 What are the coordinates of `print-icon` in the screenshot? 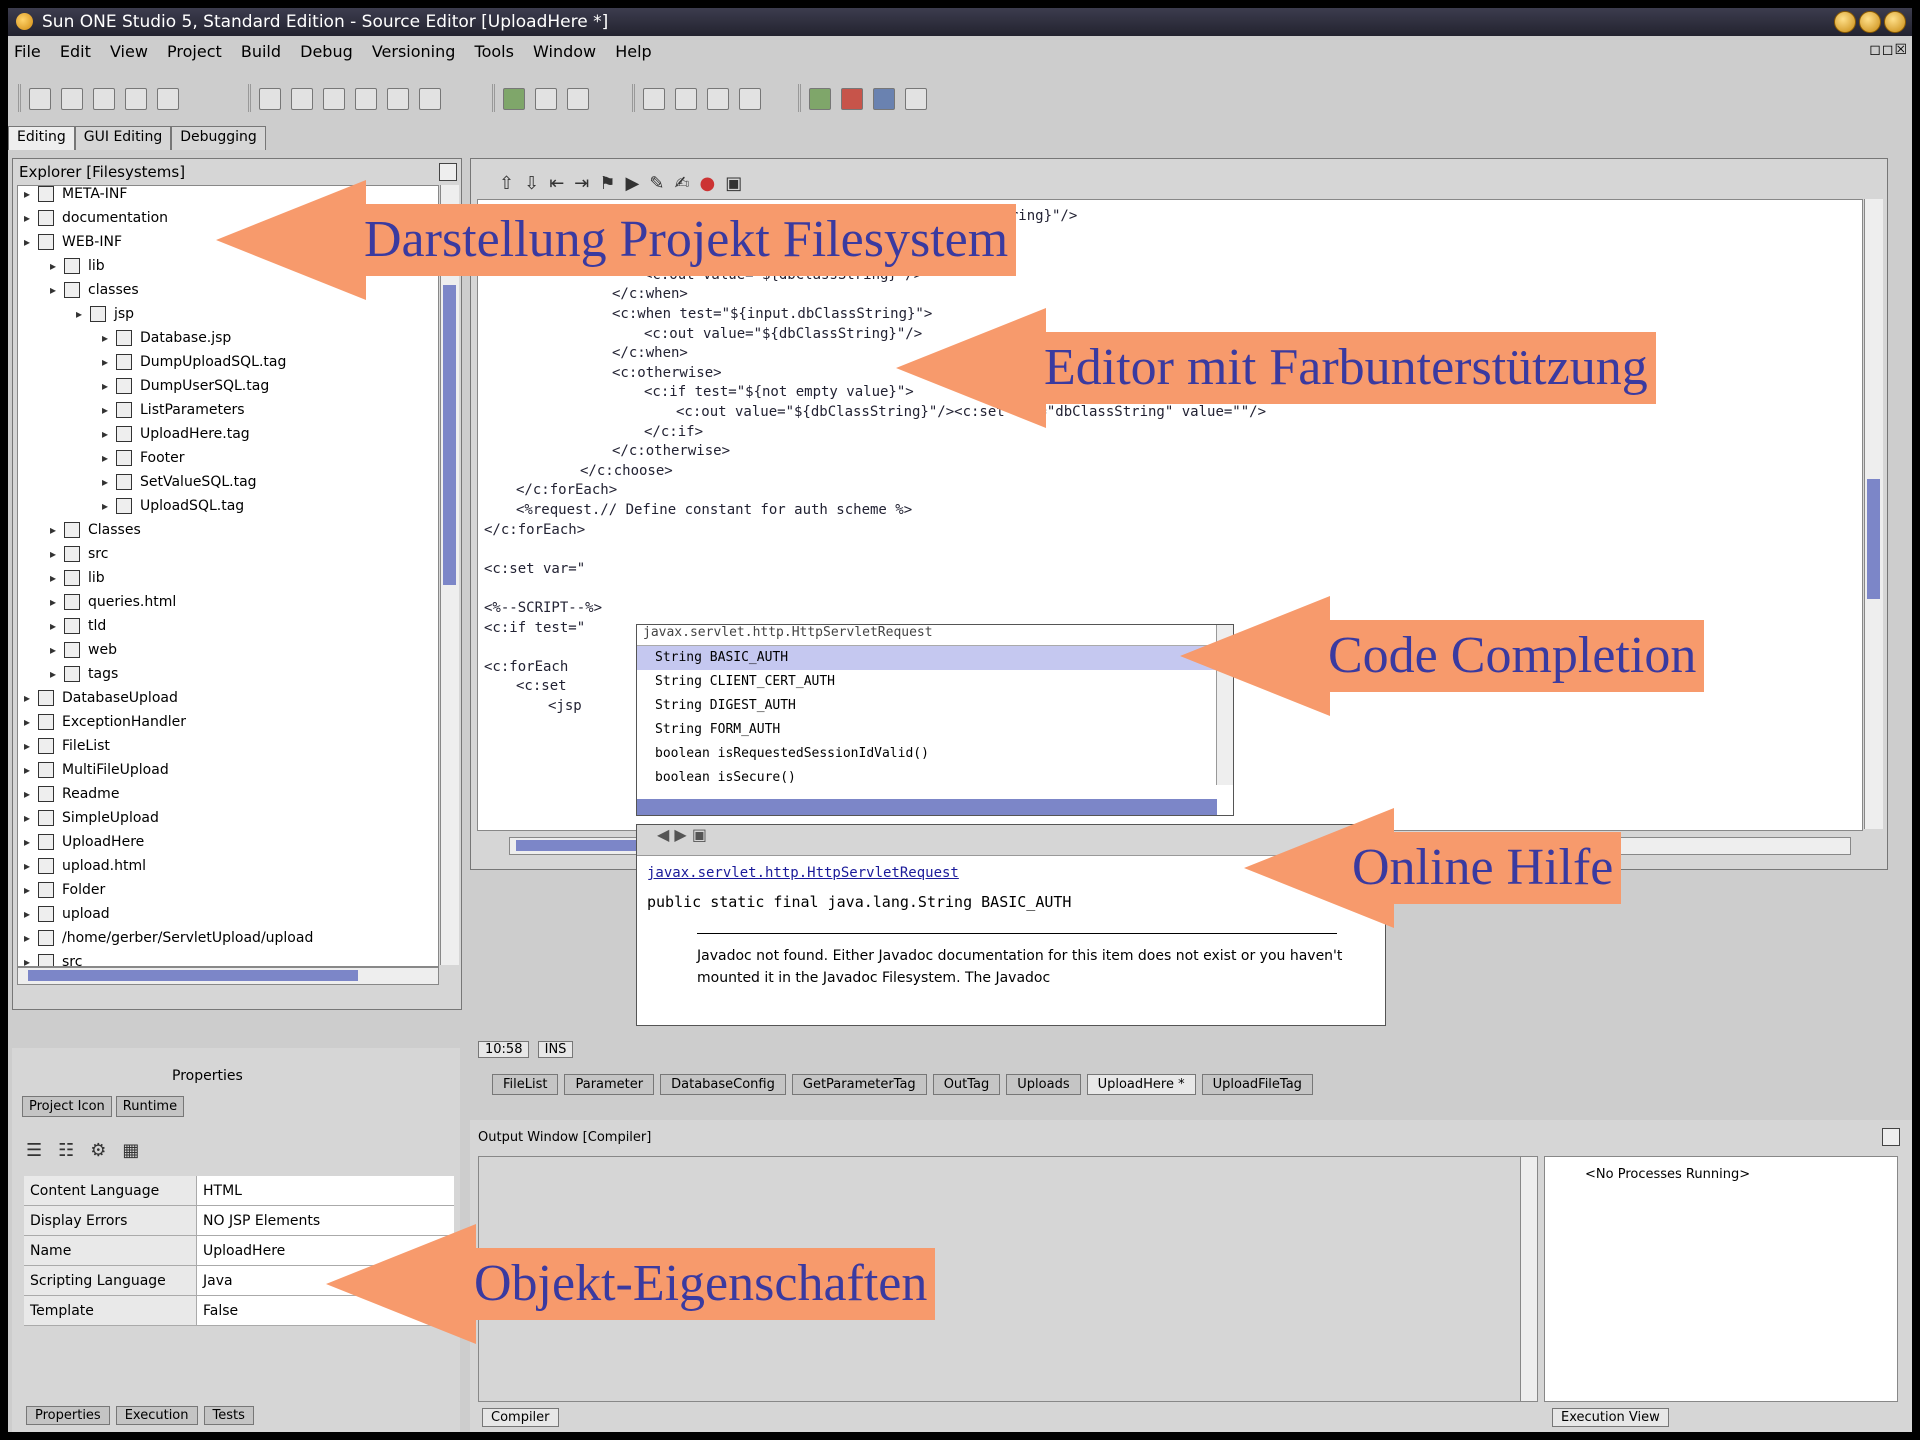 It's located at (168, 99).